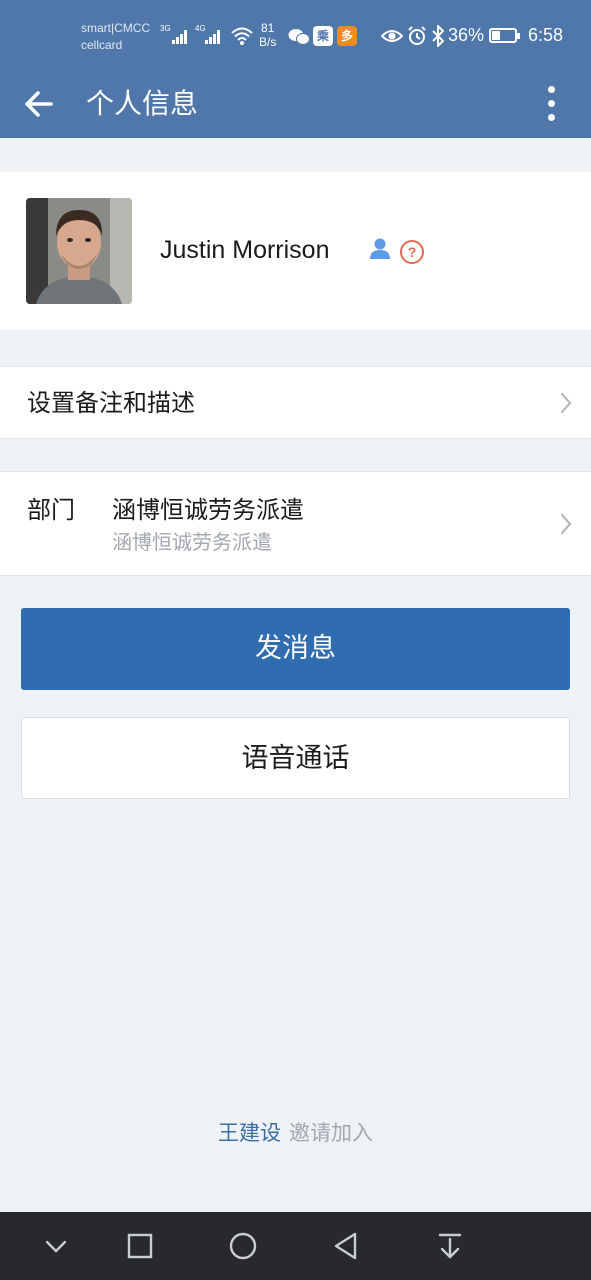 The image size is (591, 1280). I want to click on profile-card: Justin Morrison ?, so click(295, 251).